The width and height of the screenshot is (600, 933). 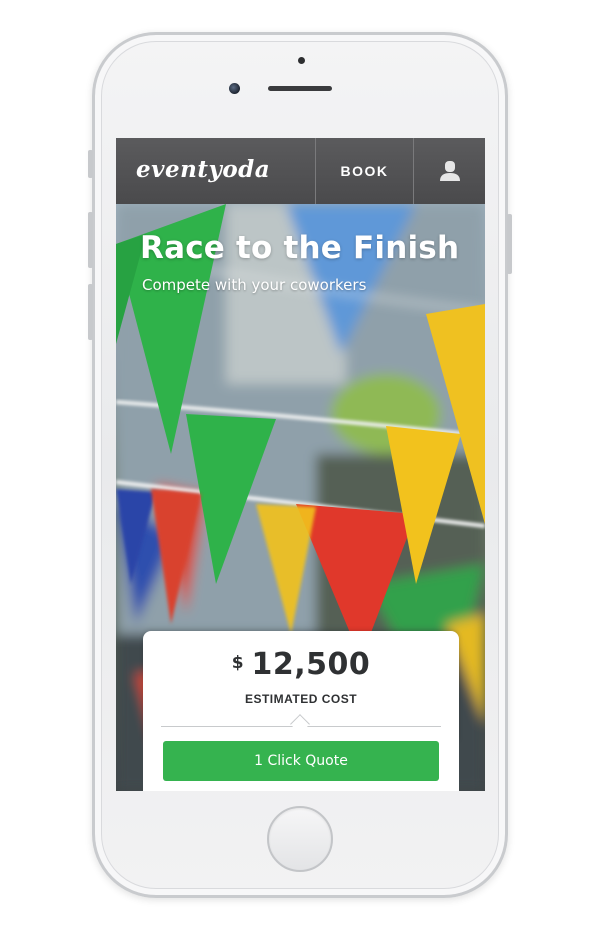 What do you see at coordinates (90, 240) in the screenshot?
I see `volume-up-button` at bounding box center [90, 240].